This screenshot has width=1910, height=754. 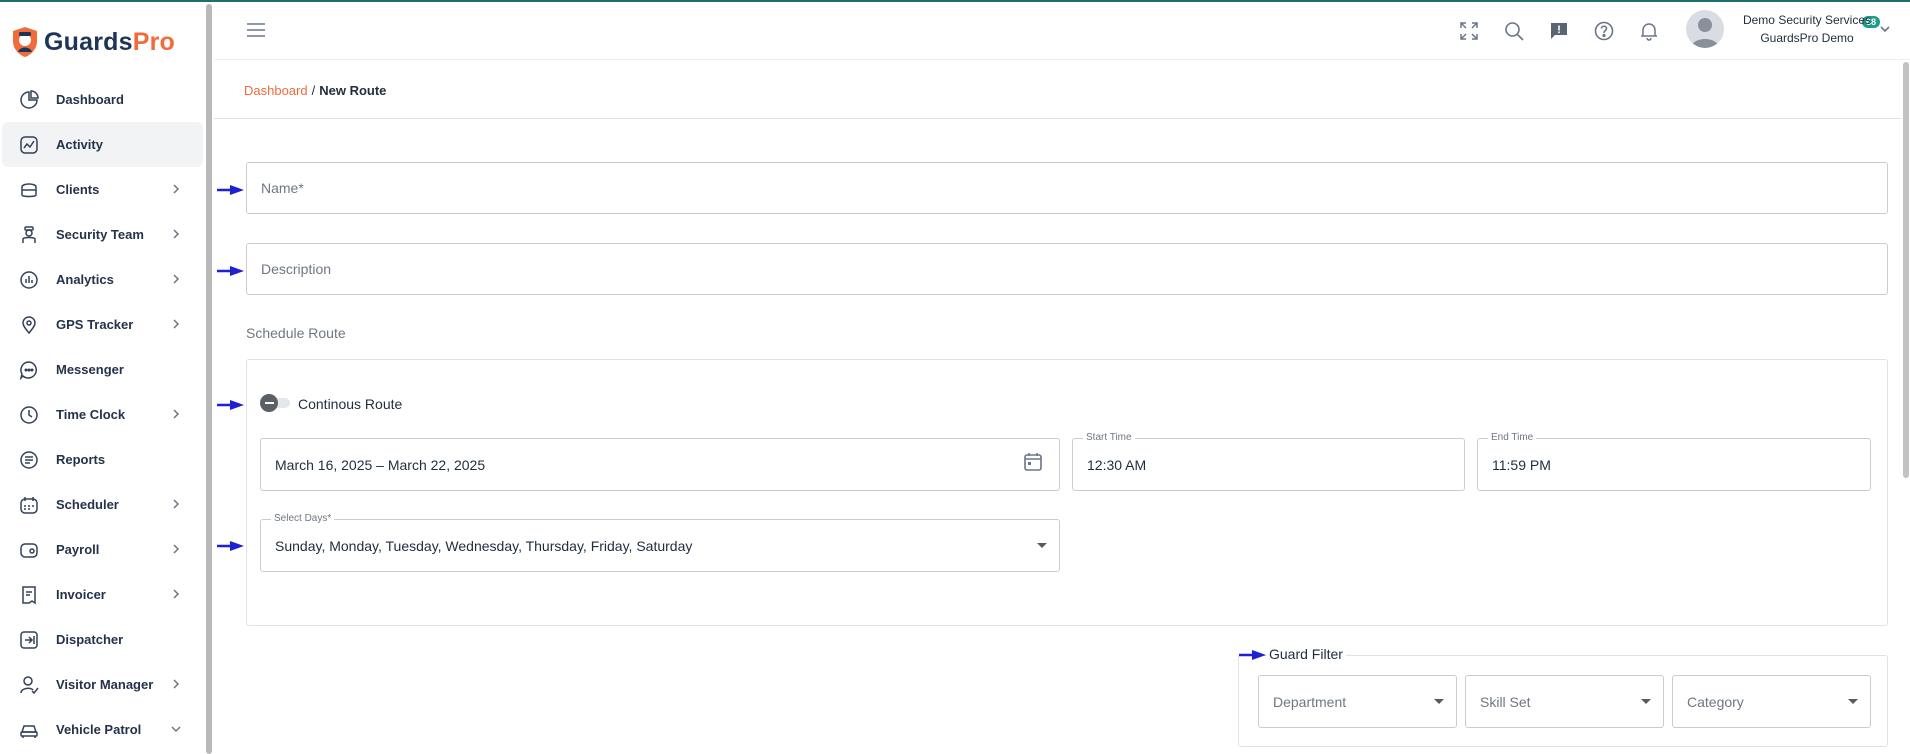 I want to click on sidebar-item-label: Dashboard, so click(x=90, y=99).